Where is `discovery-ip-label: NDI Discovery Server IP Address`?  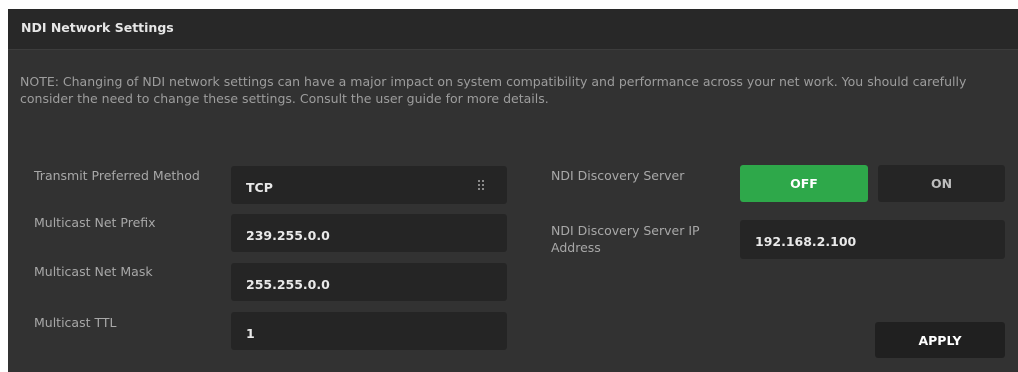 discovery-ip-label: NDI Discovery Server IP Address is located at coordinates (625, 239).